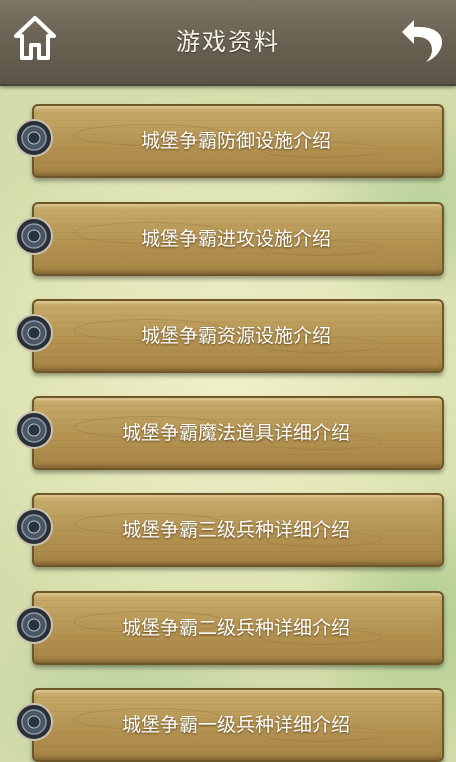  I want to click on menu-item-tier2: 城堡争霸二级兵种详细介绍, so click(229, 626).